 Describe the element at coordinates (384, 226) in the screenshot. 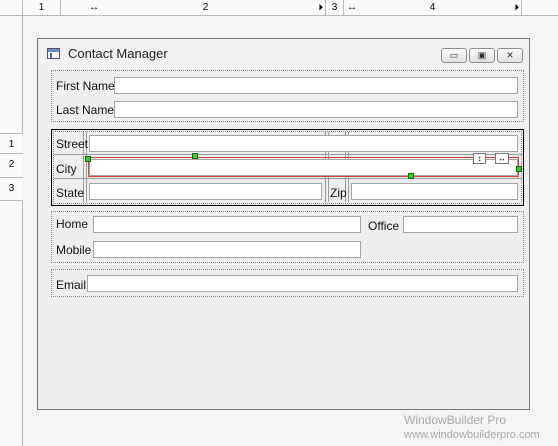

I see `office-label: Office` at that location.